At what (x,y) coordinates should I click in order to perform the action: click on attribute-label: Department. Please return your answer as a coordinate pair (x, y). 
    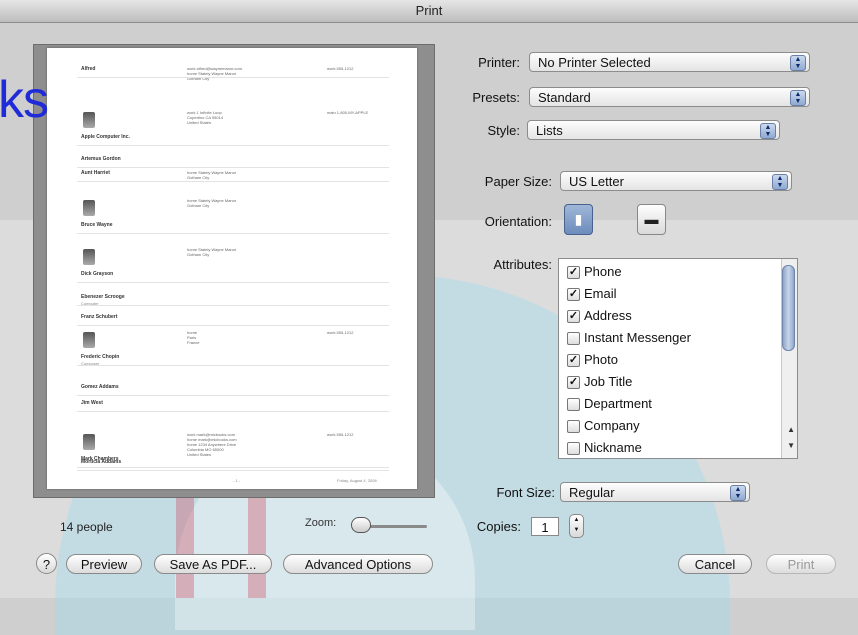
    Looking at the image, I should click on (618, 403).